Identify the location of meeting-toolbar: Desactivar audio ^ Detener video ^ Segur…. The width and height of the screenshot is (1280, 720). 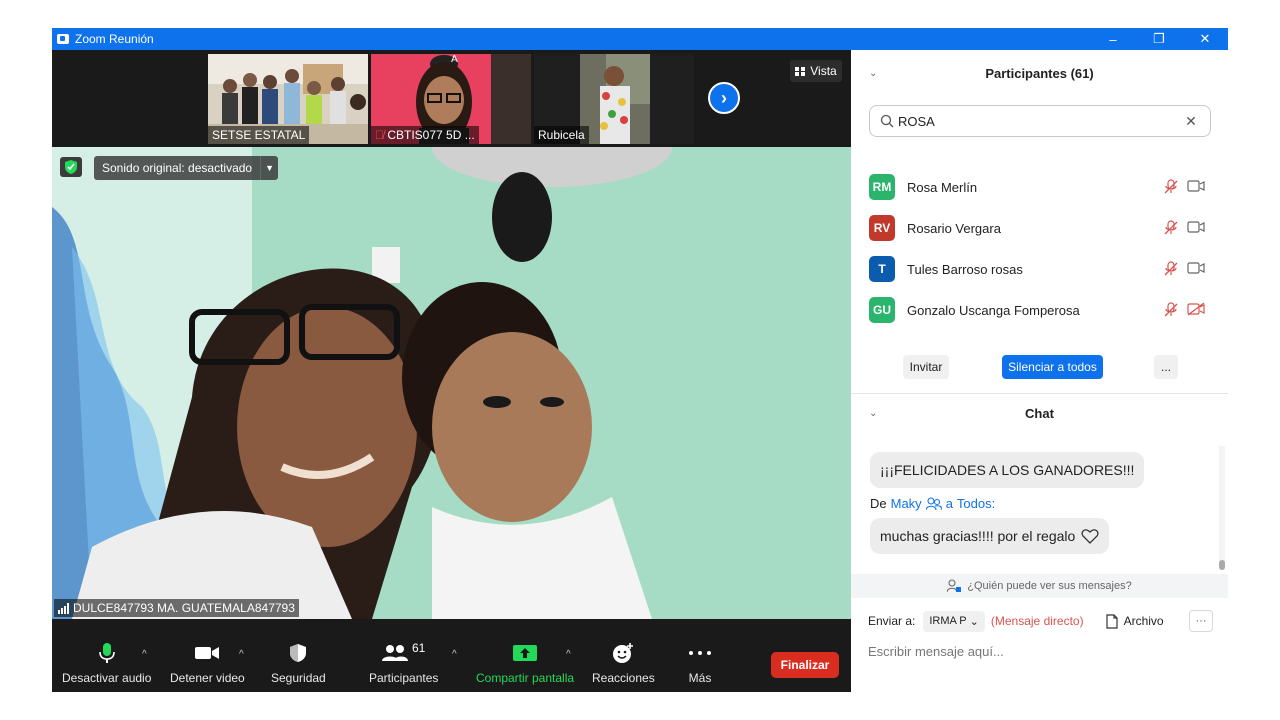
(451, 655).